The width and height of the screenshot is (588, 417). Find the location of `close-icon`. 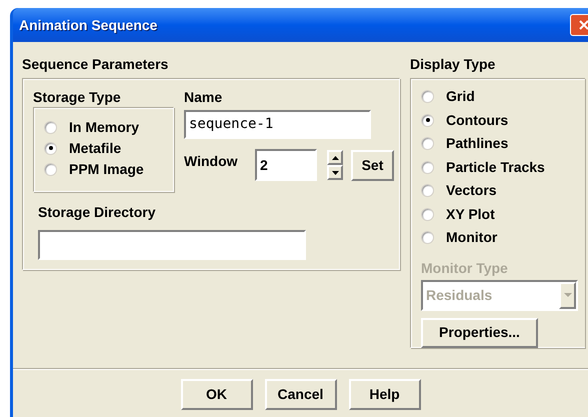

close-icon is located at coordinates (583, 25).